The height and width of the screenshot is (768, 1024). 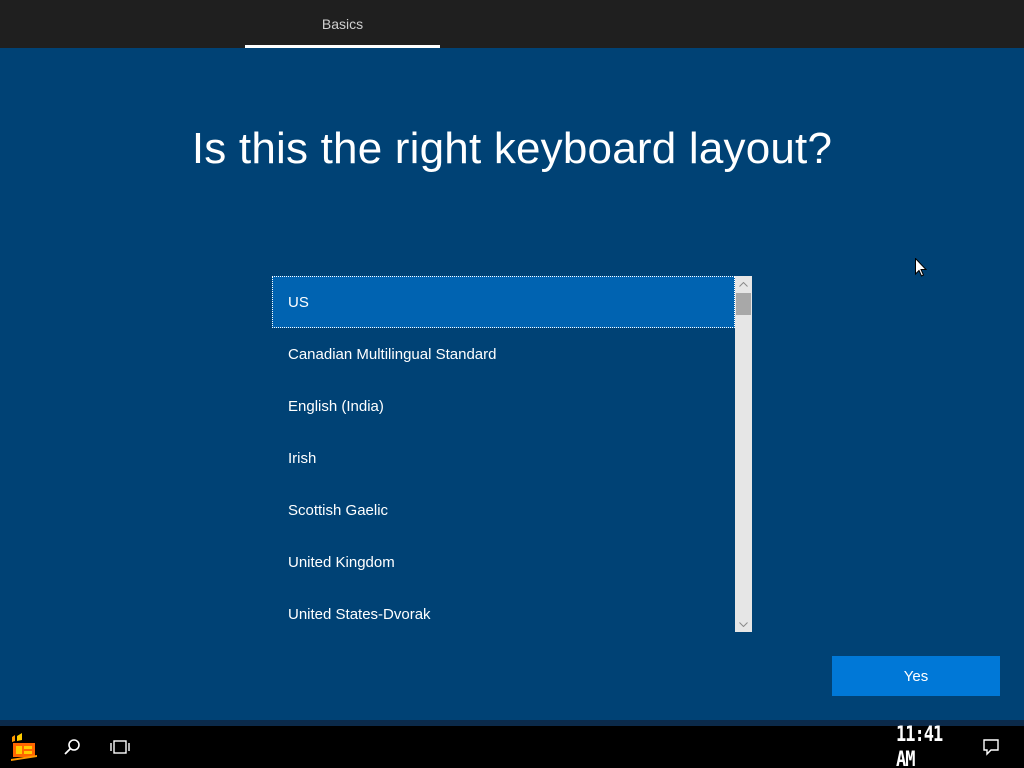 I want to click on list-item-english-india: English (India), so click(x=503, y=406).